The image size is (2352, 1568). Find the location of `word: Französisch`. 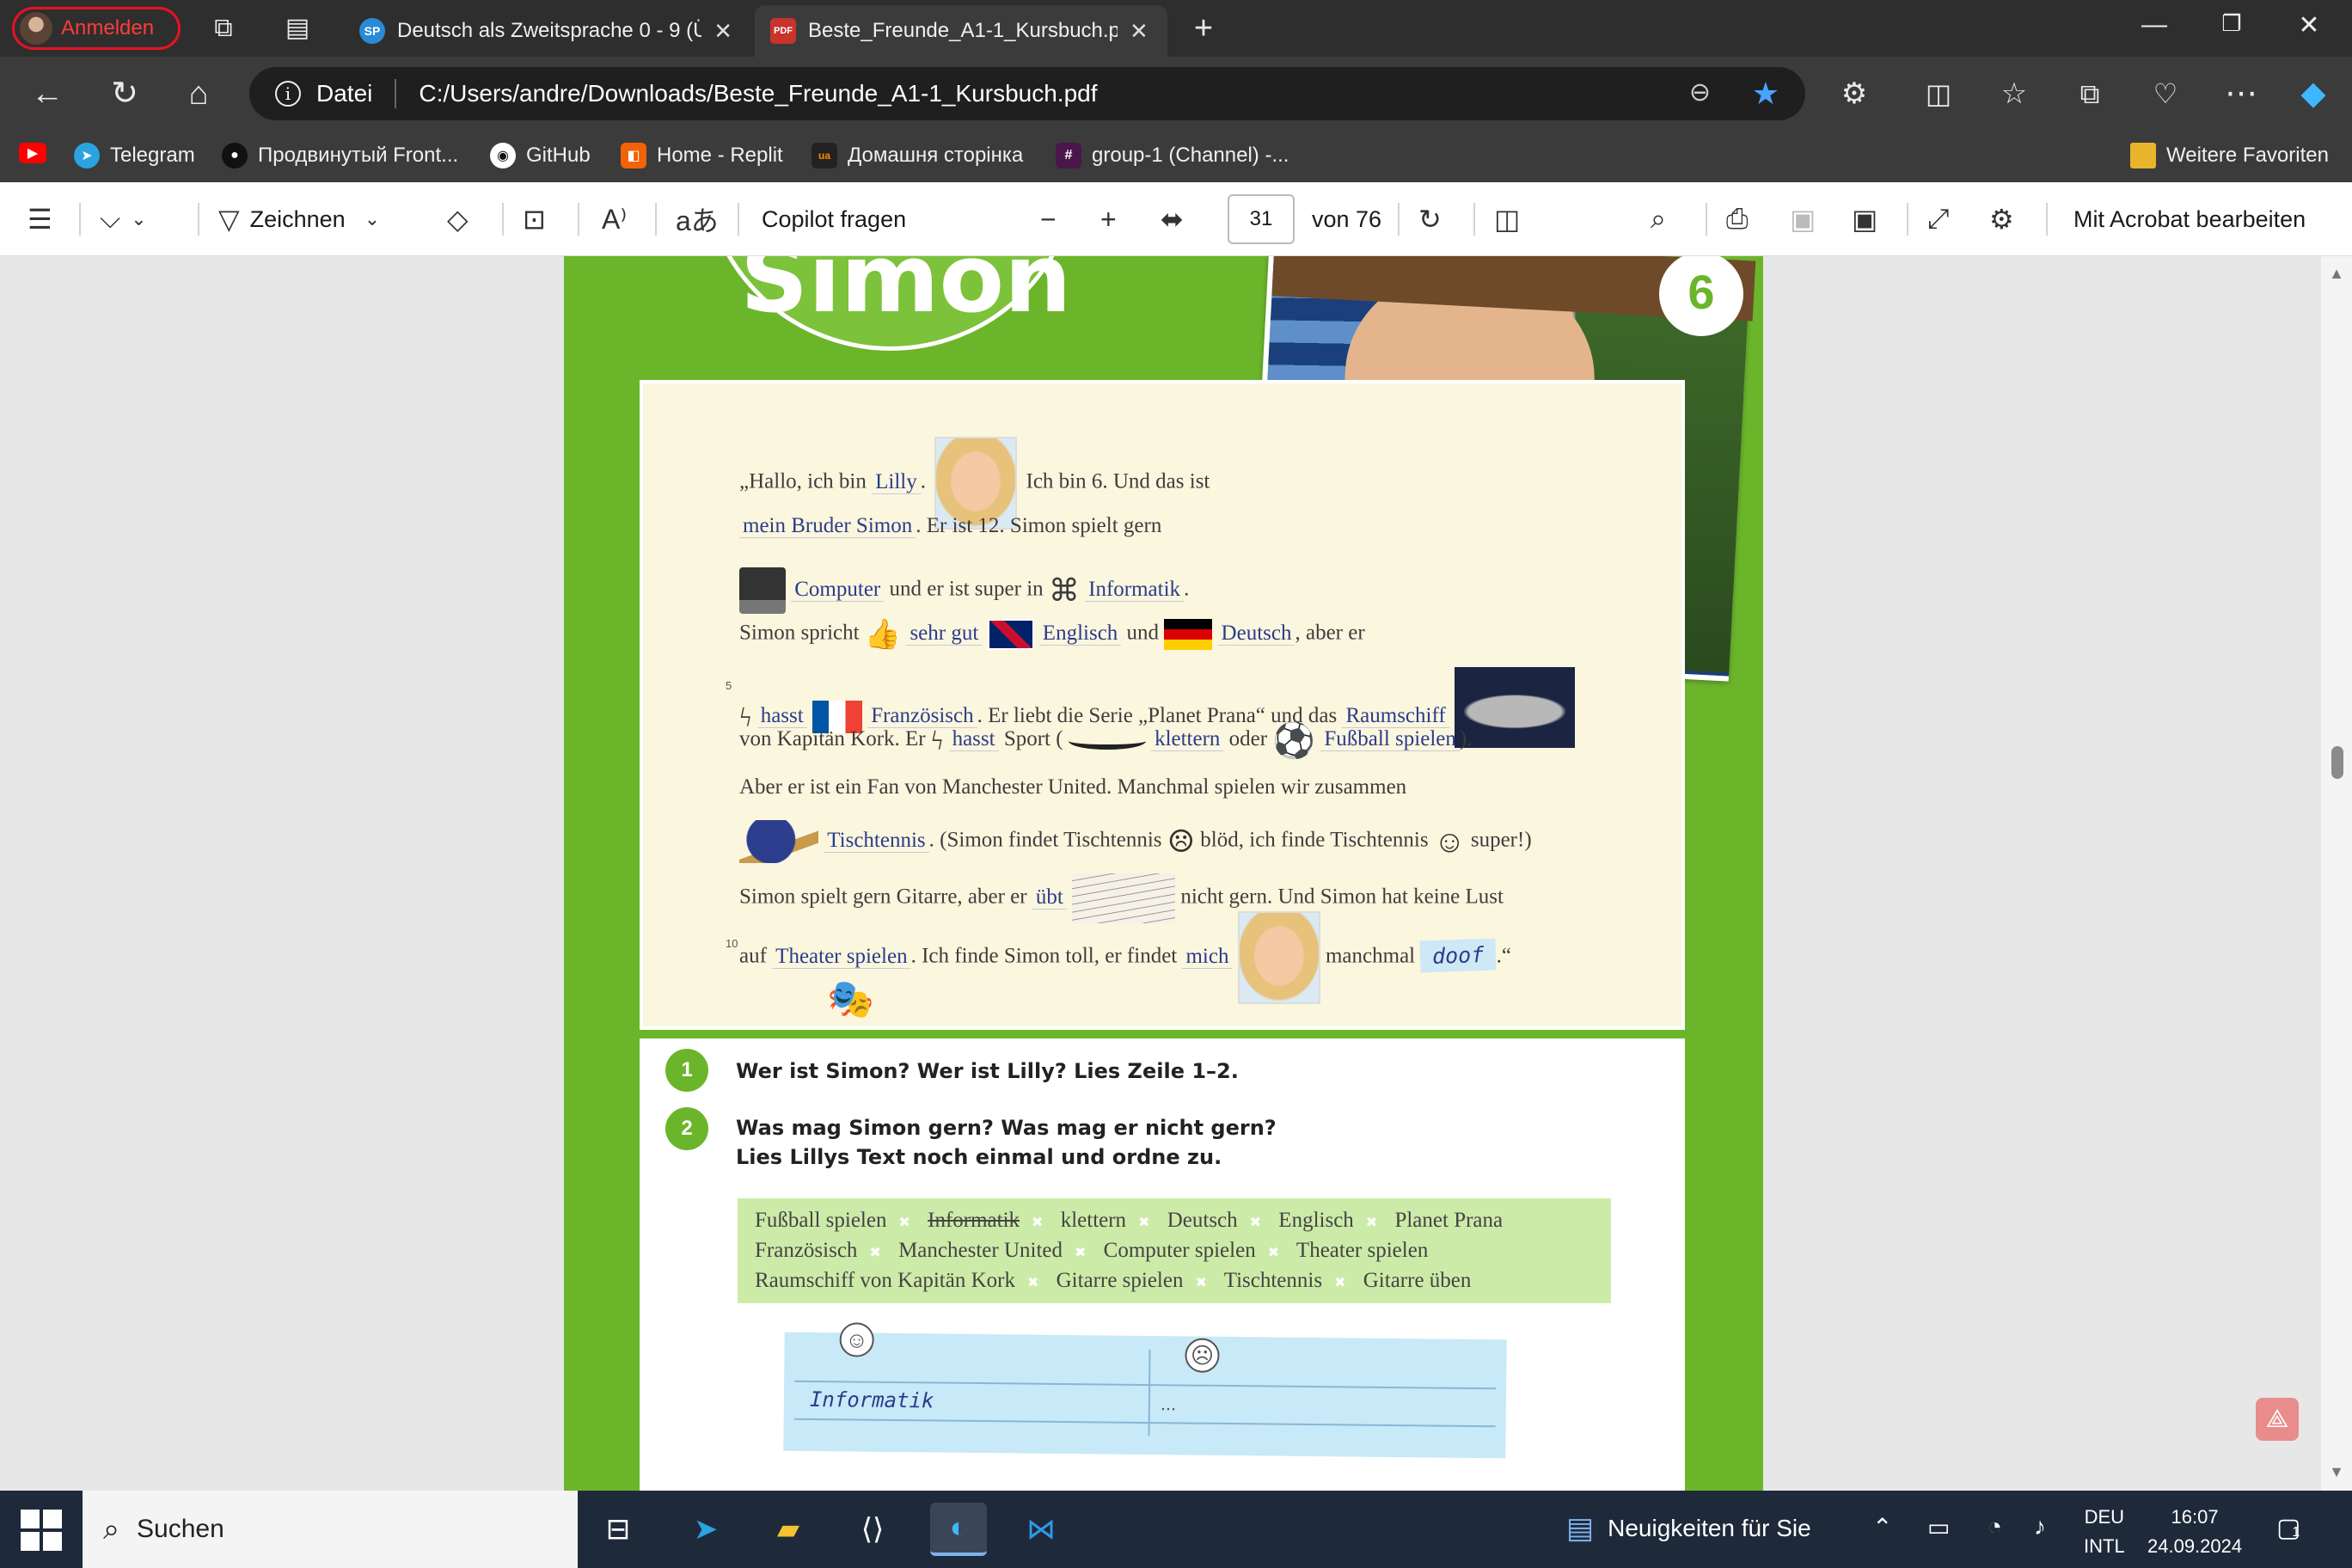

word: Französisch is located at coordinates (806, 1250).